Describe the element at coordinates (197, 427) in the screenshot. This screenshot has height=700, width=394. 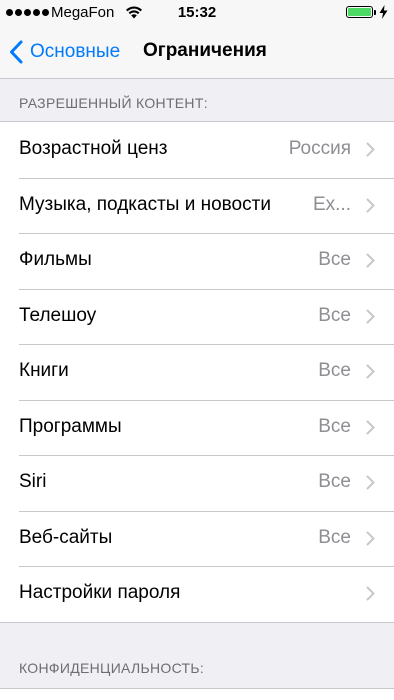
I see `list-item-apps: Программы Все` at that location.